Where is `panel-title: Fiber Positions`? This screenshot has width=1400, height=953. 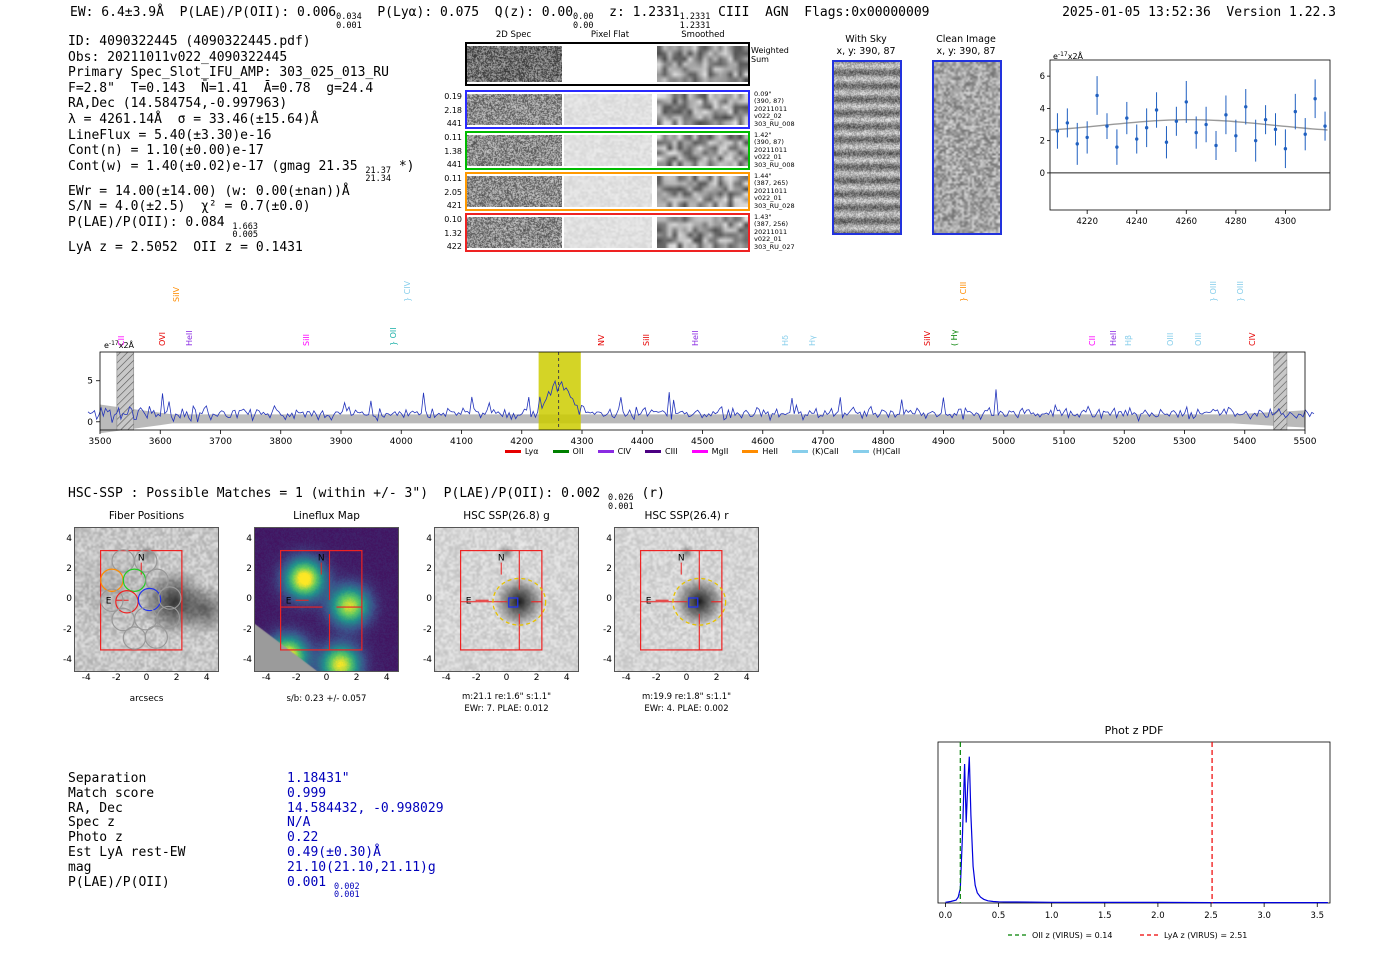 panel-title: Fiber Positions is located at coordinates (146, 516).